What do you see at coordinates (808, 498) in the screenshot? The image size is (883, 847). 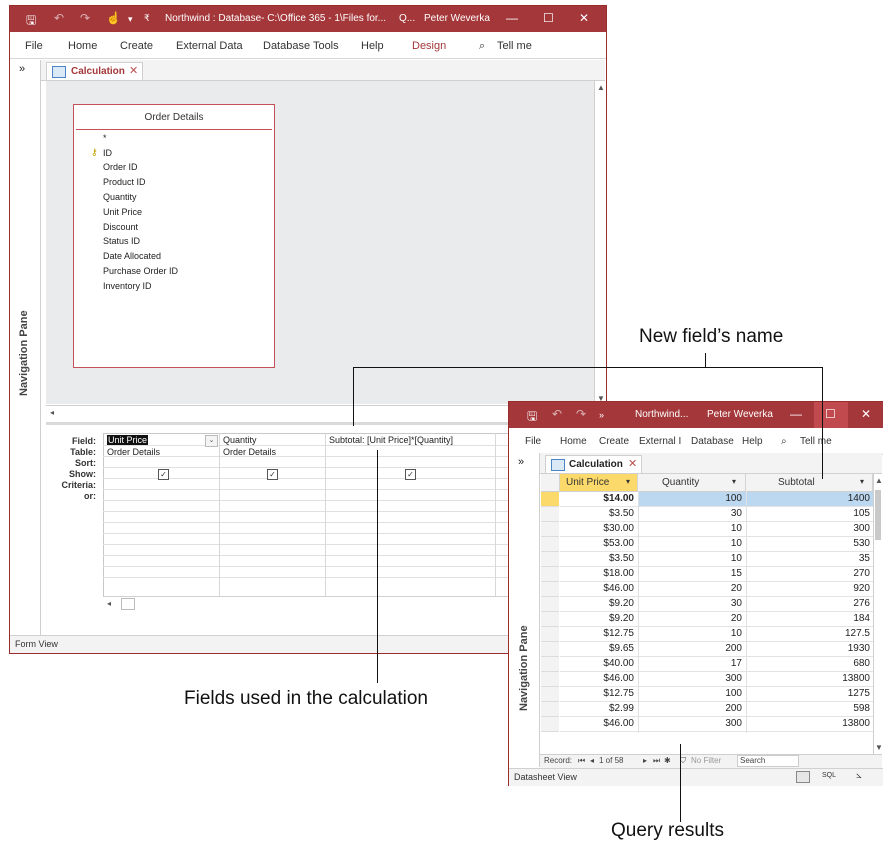 I see `table-cell: 1400` at bounding box center [808, 498].